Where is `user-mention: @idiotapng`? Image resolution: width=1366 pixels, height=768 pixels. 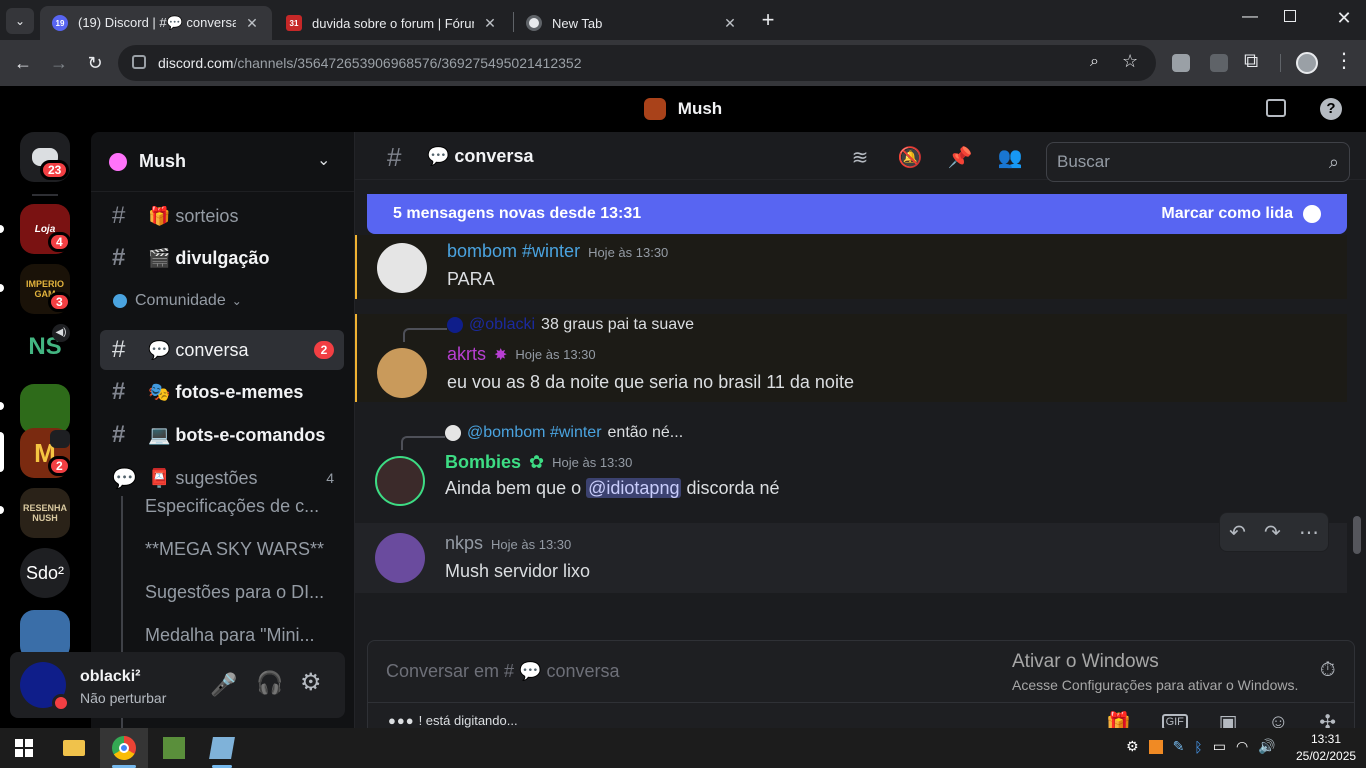
user-mention: @idiotapng is located at coordinates (634, 488).